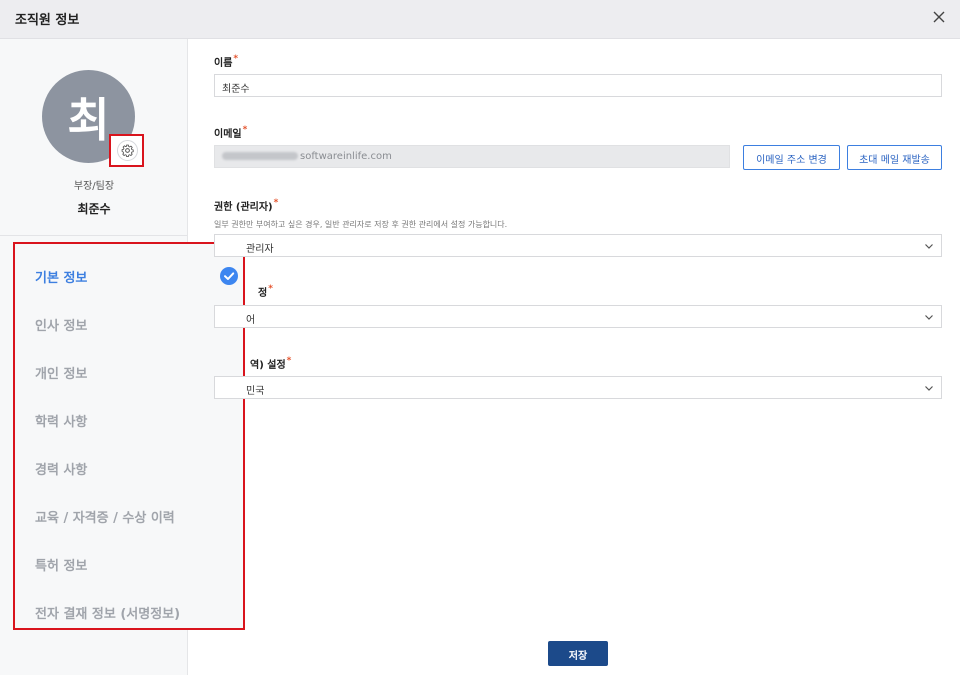  Describe the element at coordinates (105, 516) in the screenshot. I see `menu-item-training-certs-awards: 교육 / 자격증 / 수상 이력` at that location.